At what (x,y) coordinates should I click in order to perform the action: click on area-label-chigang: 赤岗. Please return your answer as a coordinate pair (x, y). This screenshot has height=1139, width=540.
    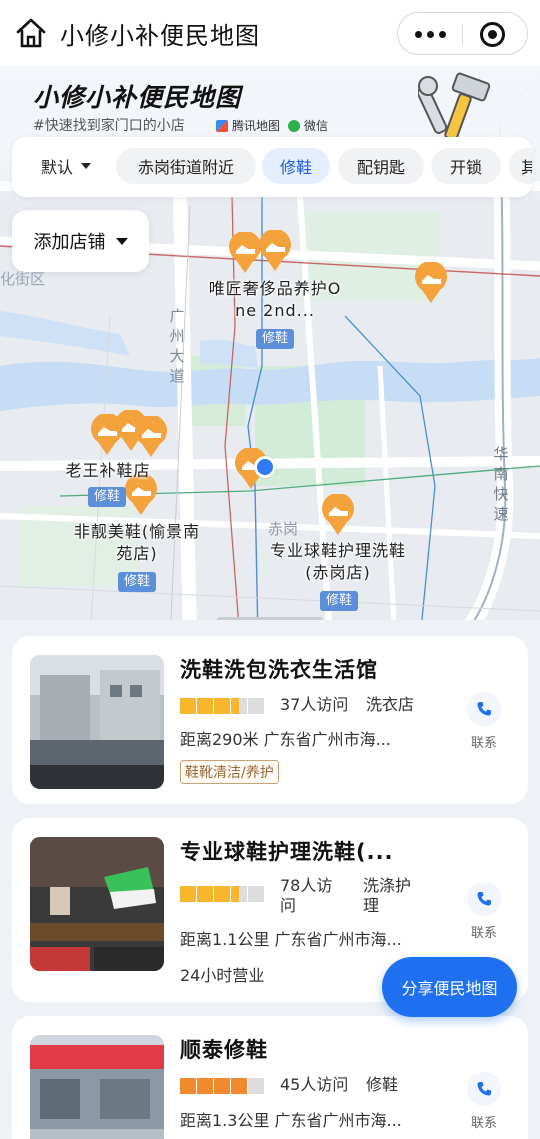
    Looking at the image, I should click on (283, 529).